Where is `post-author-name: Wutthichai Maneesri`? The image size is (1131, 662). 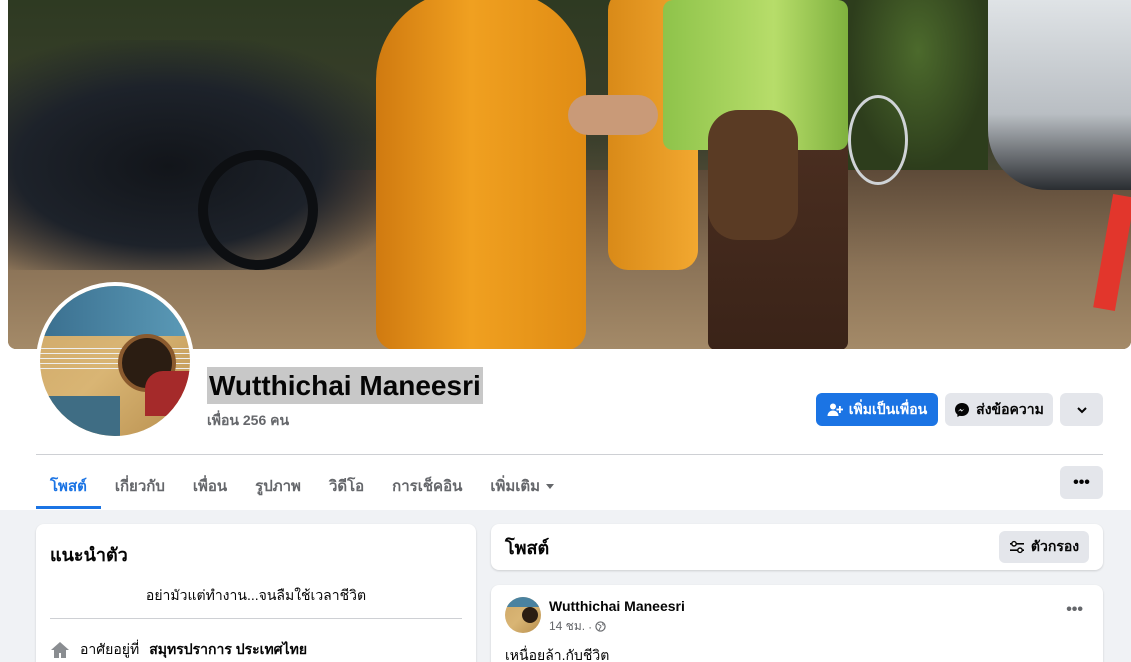 post-author-name: Wutthichai Maneesri is located at coordinates (617, 606).